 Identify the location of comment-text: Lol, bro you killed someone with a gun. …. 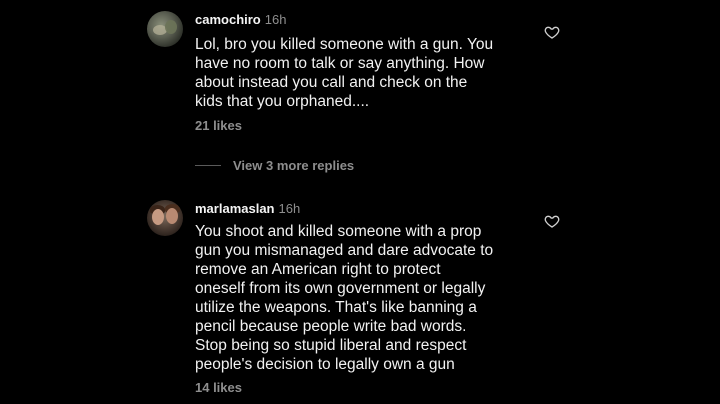
(344, 73).